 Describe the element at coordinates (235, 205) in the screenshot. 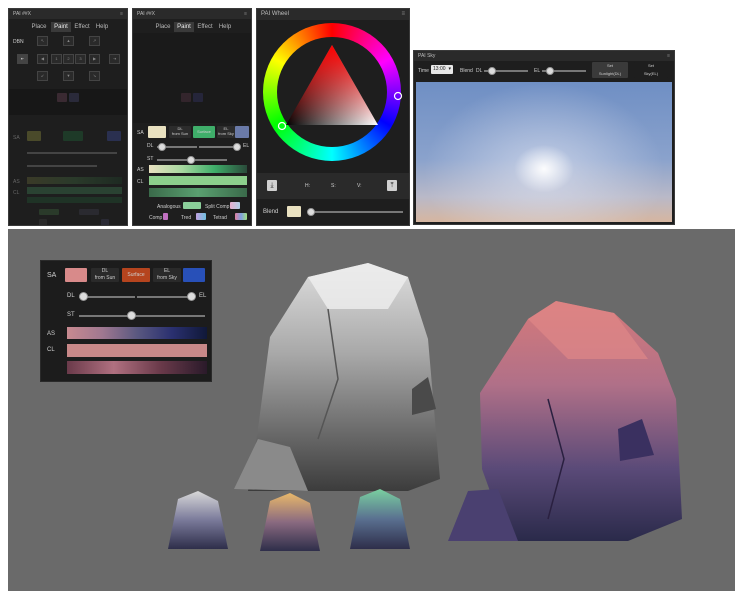

I see `split-comp-swatch` at that location.